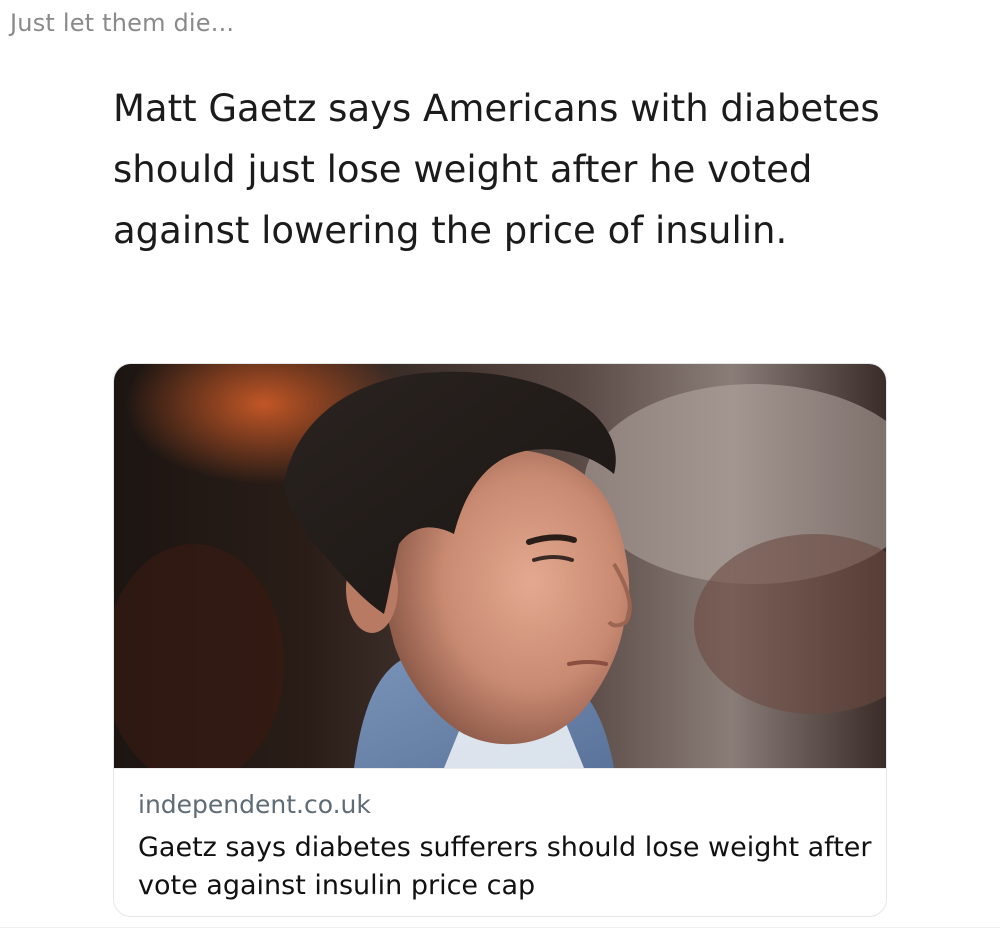 Image resolution: width=1000 pixels, height=933 pixels. What do you see at coordinates (500, 927) in the screenshot?
I see `divider` at bounding box center [500, 927].